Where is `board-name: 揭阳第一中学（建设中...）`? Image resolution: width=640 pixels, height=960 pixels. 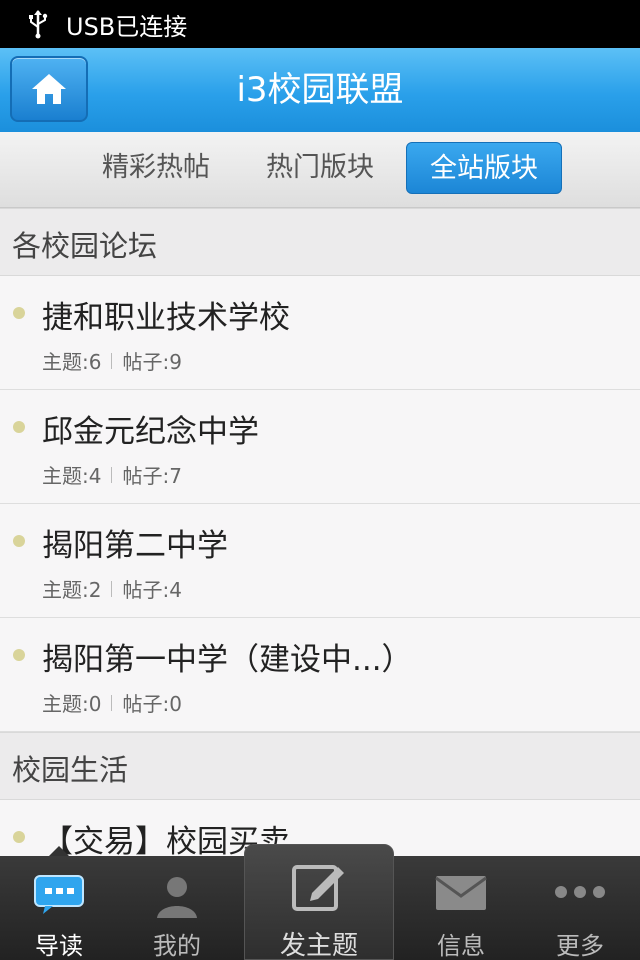 board-name: 揭阳第一中学（建设中...） is located at coordinates (227, 660).